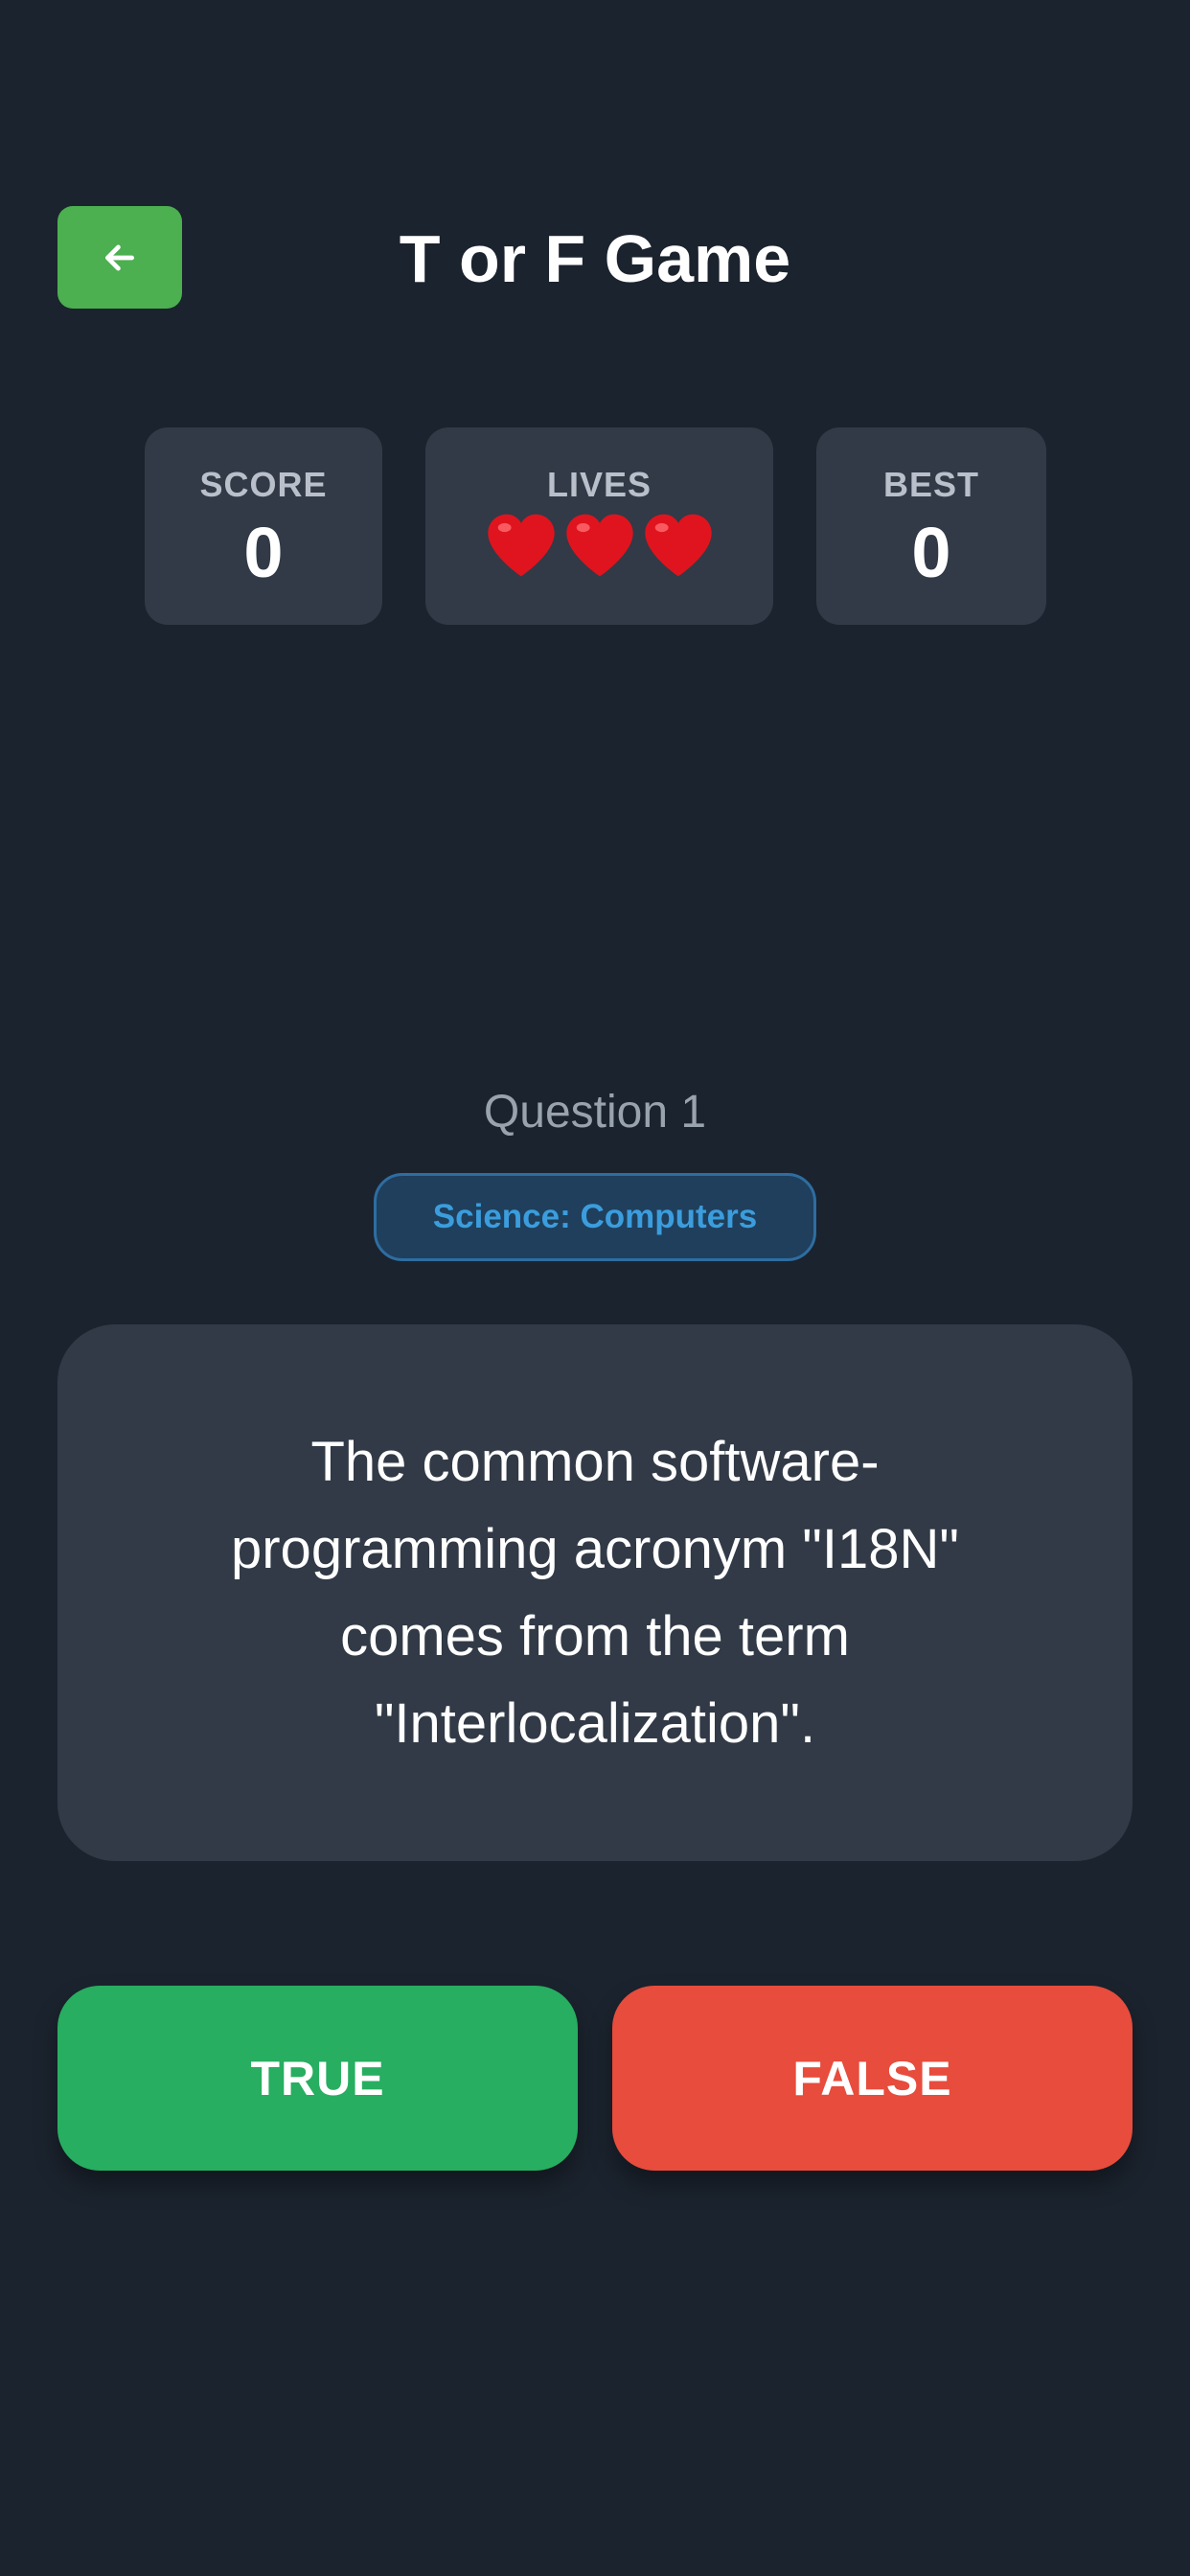 This screenshot has width=1190, height=2576. What do you see at coordinates (873, 2078) in the screenshot?
I see `false-button: FALSE` at bounding box center [873, 2078].